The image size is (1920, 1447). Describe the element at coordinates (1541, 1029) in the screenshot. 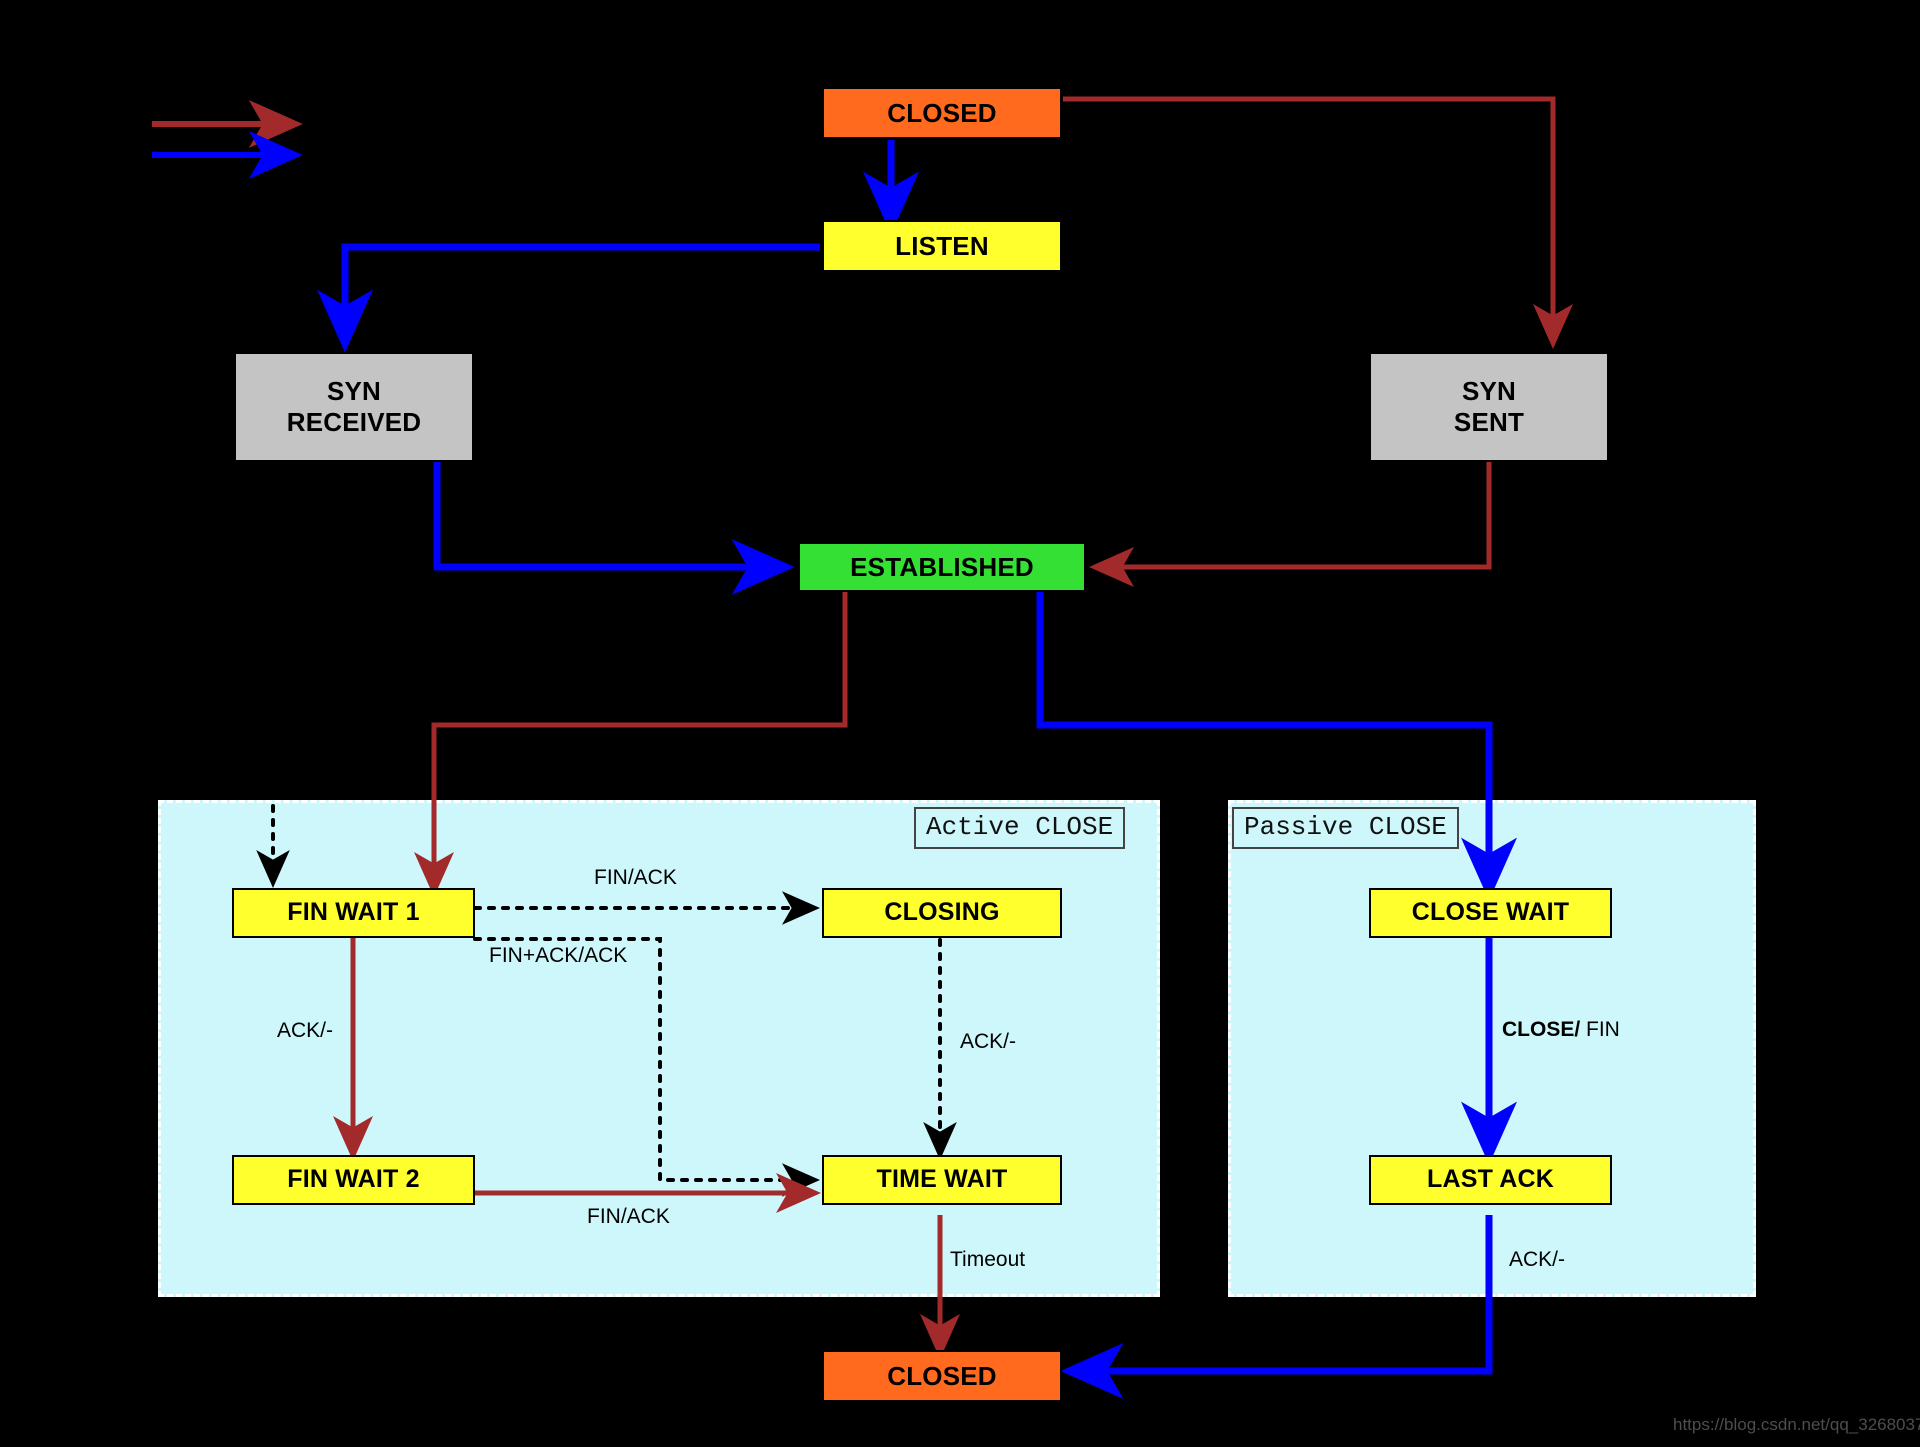

I see `edge-label-close-bold: CLOSE/` at that location.